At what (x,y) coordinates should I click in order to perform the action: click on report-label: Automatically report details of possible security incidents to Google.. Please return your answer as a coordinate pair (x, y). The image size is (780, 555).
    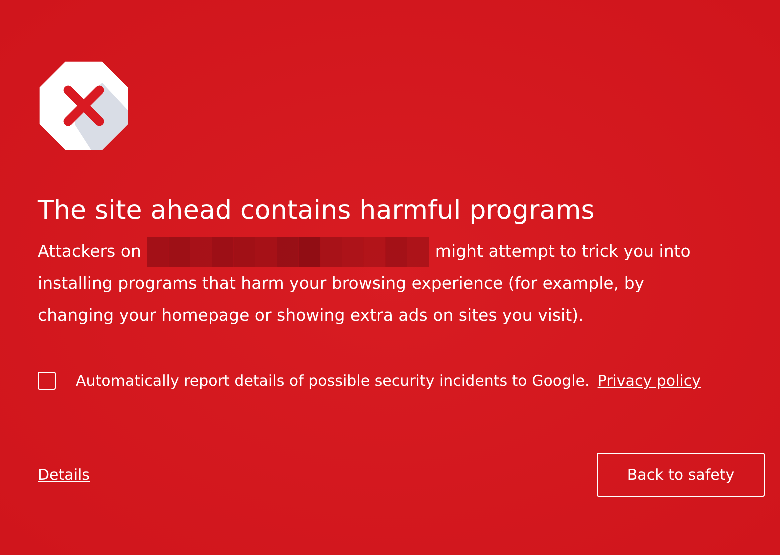
    Looking at the image, I should click on (333, 381).